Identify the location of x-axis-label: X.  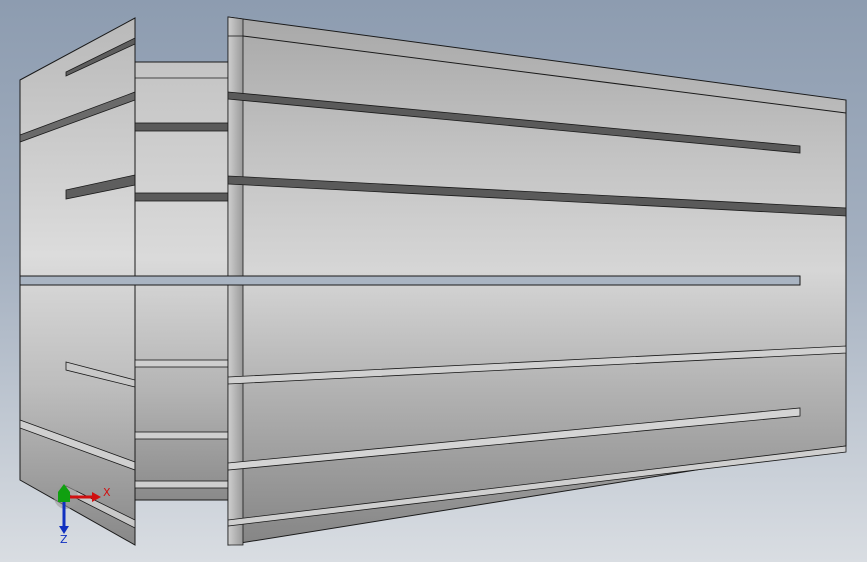
(107, 492).